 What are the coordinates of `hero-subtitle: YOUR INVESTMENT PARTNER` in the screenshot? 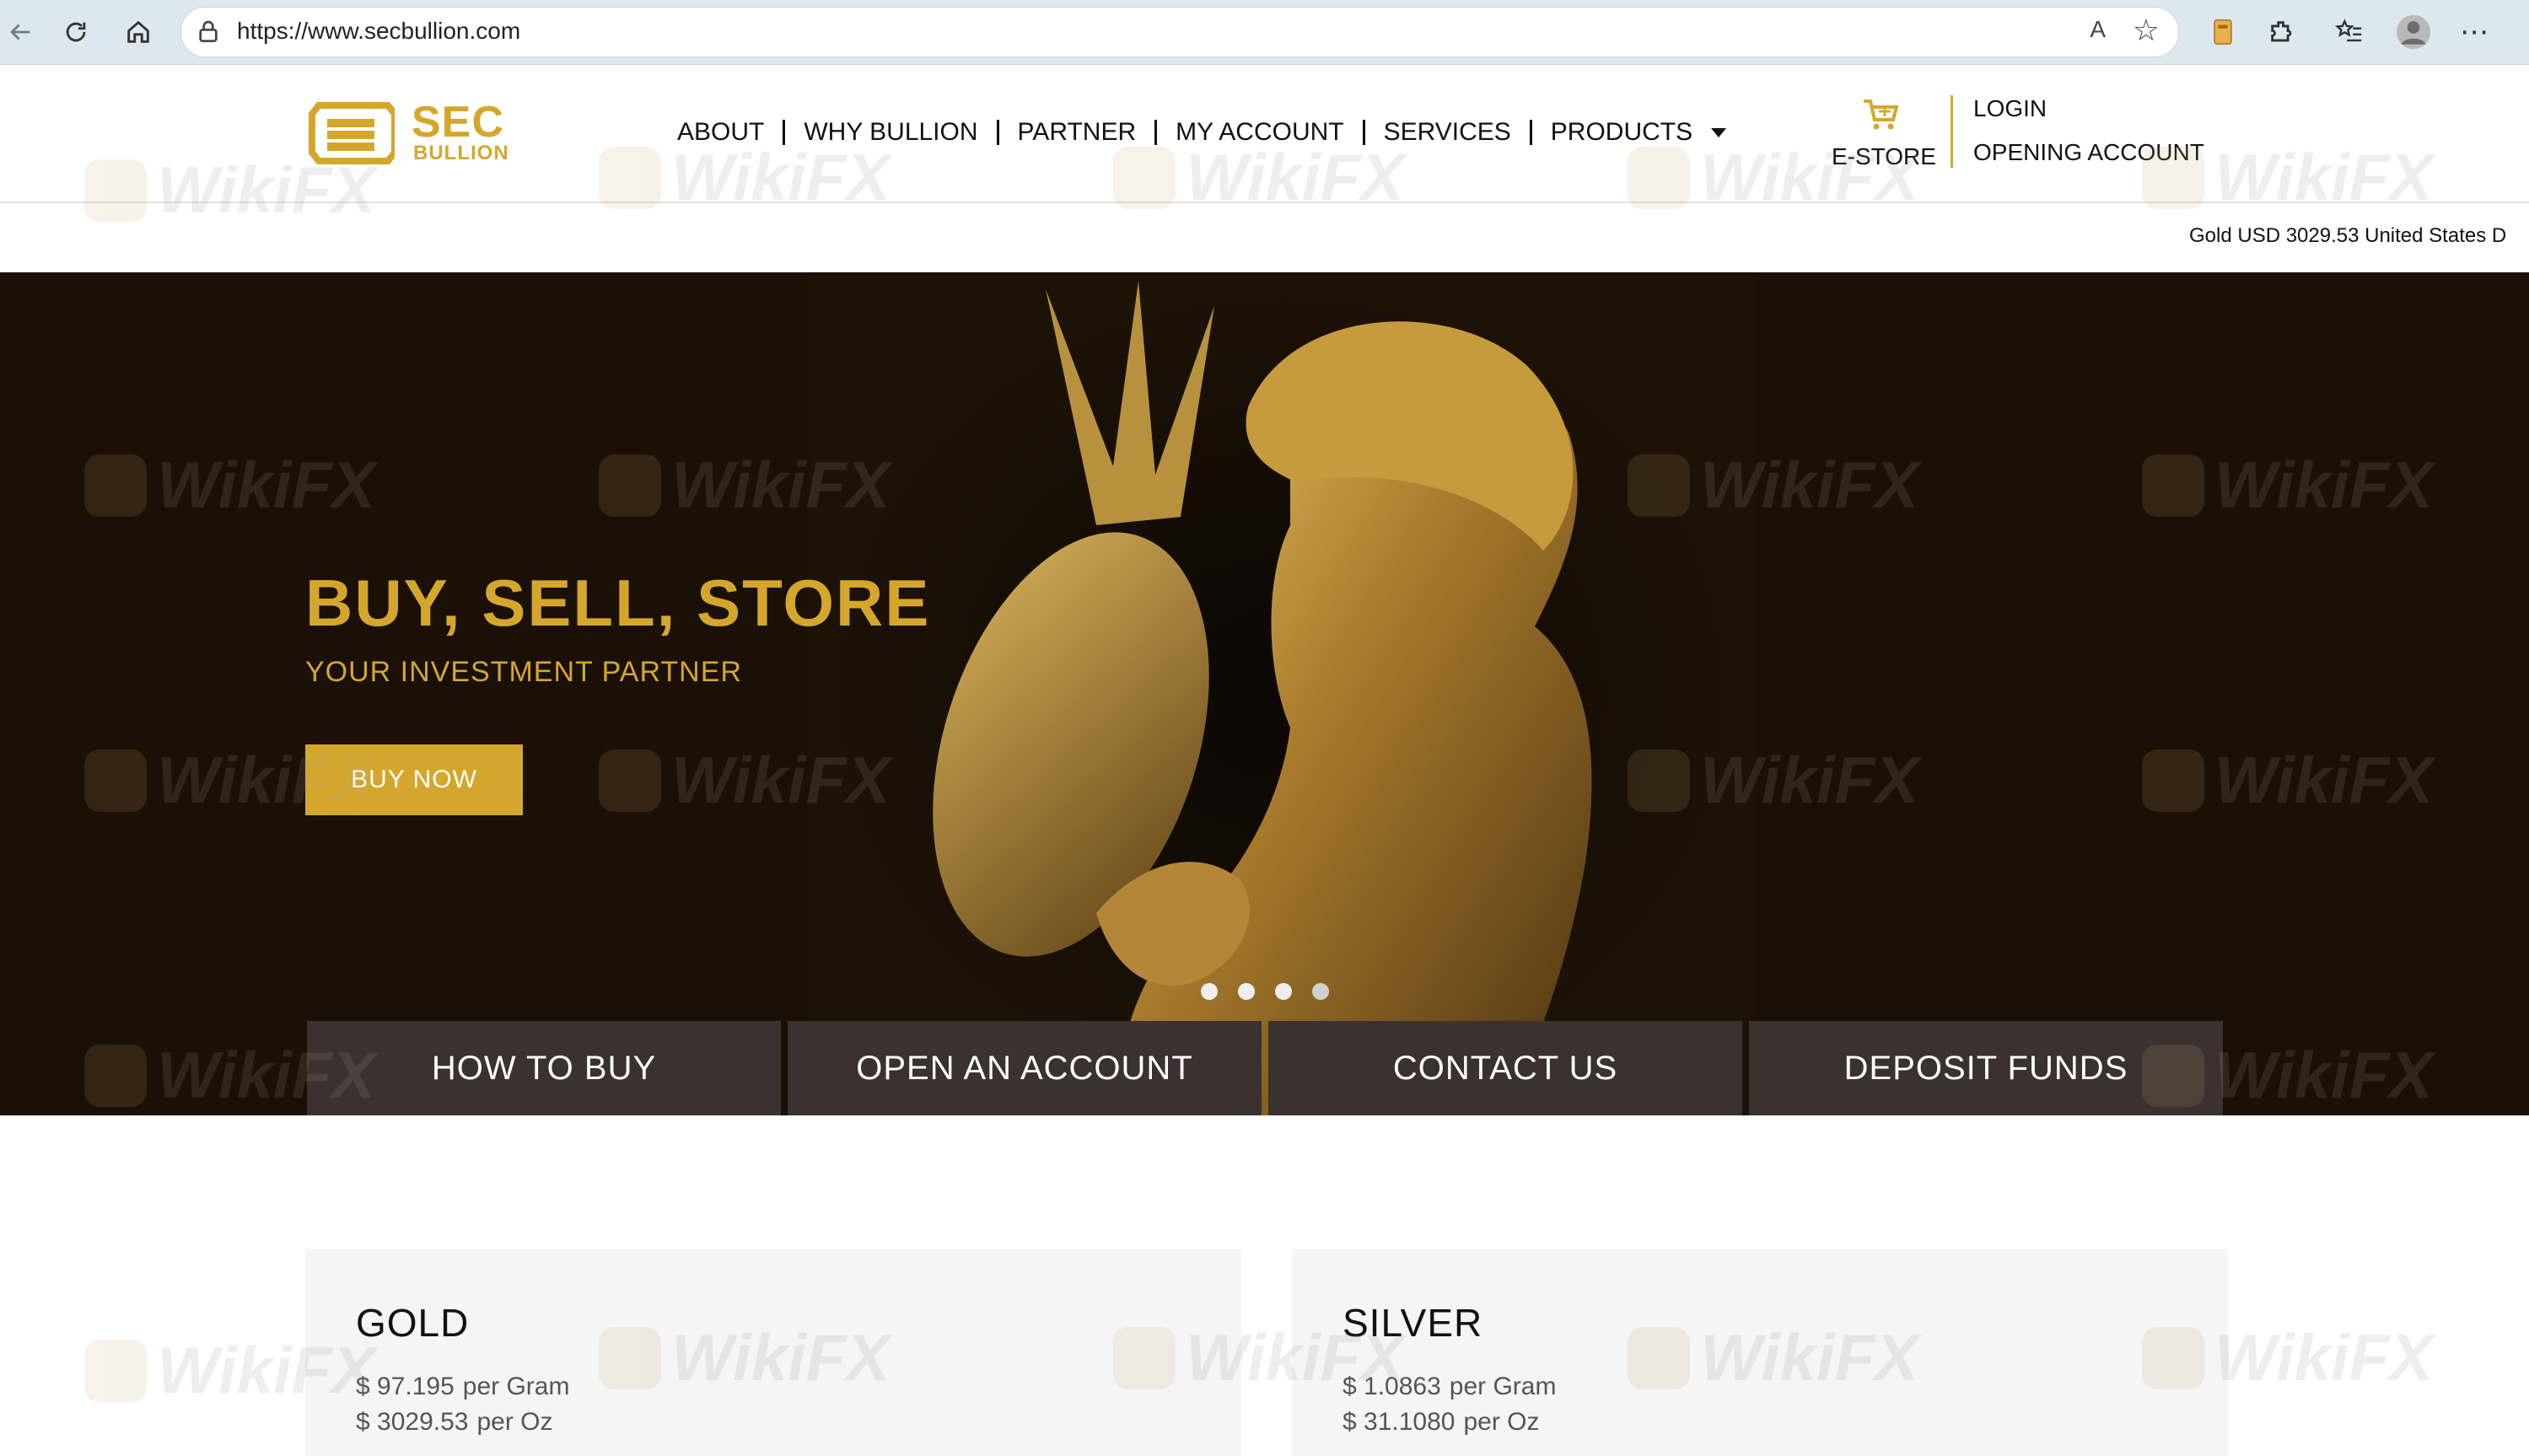 It's located at (523, 672).